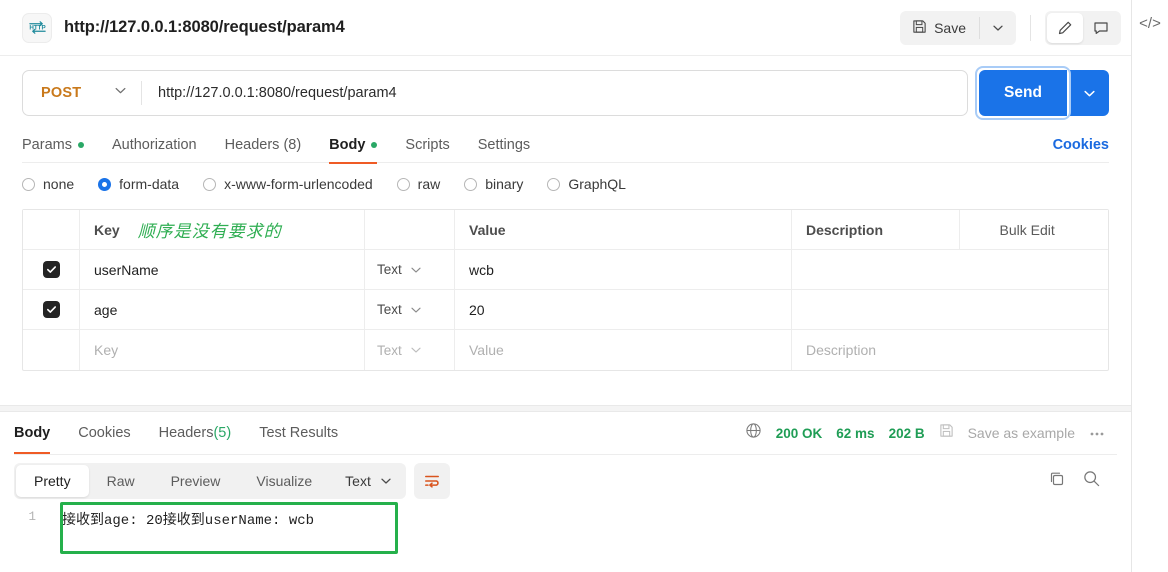 The image size is (1168, 572). What do you see at coordinates (196, 481) in the screenshot?
I see `view-mode-preview: Preview` at bounding box center [196, 481].